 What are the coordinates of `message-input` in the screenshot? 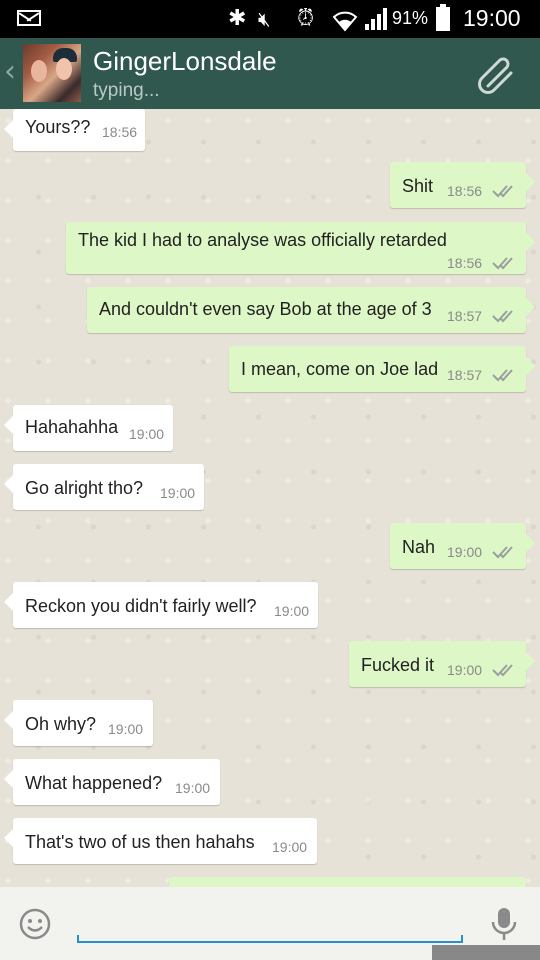 It's located at (272, 923).